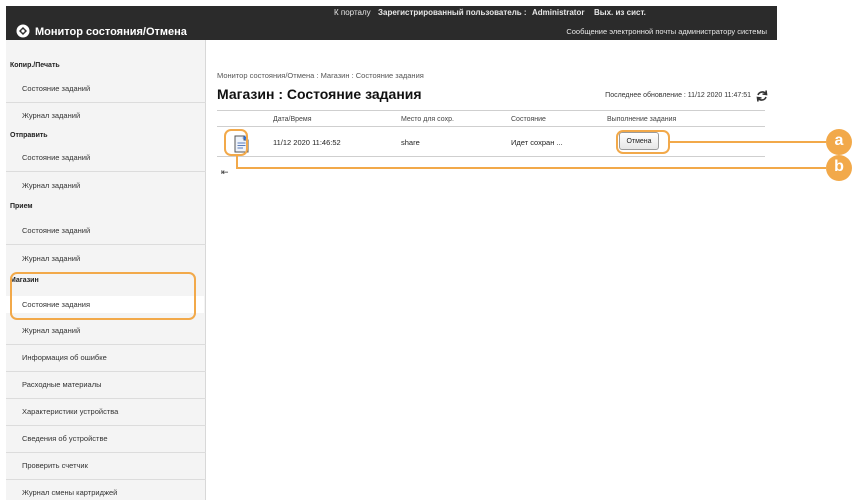  What do you see at coordinates (56, 230) in the screenshot?
I see `sidebar-item-receive-job-status: Состояние заданий` at bounding box center [56, 230].